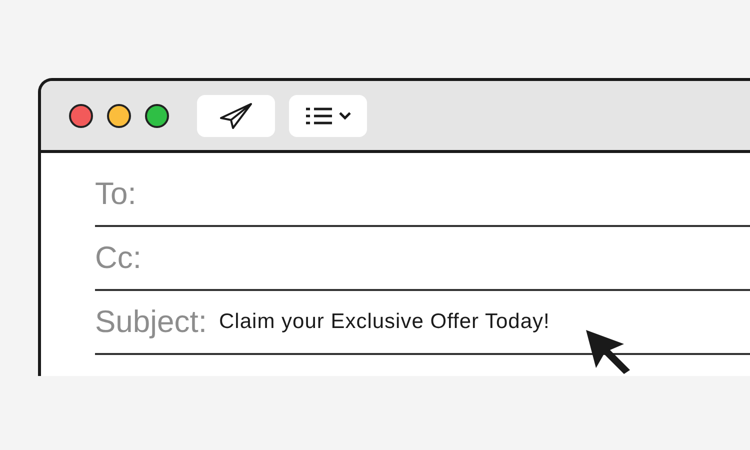  What do you see at coordinates (422, 259) in the screenshot?
I see `header-field: Cc:` at bounding box center [422, 259].